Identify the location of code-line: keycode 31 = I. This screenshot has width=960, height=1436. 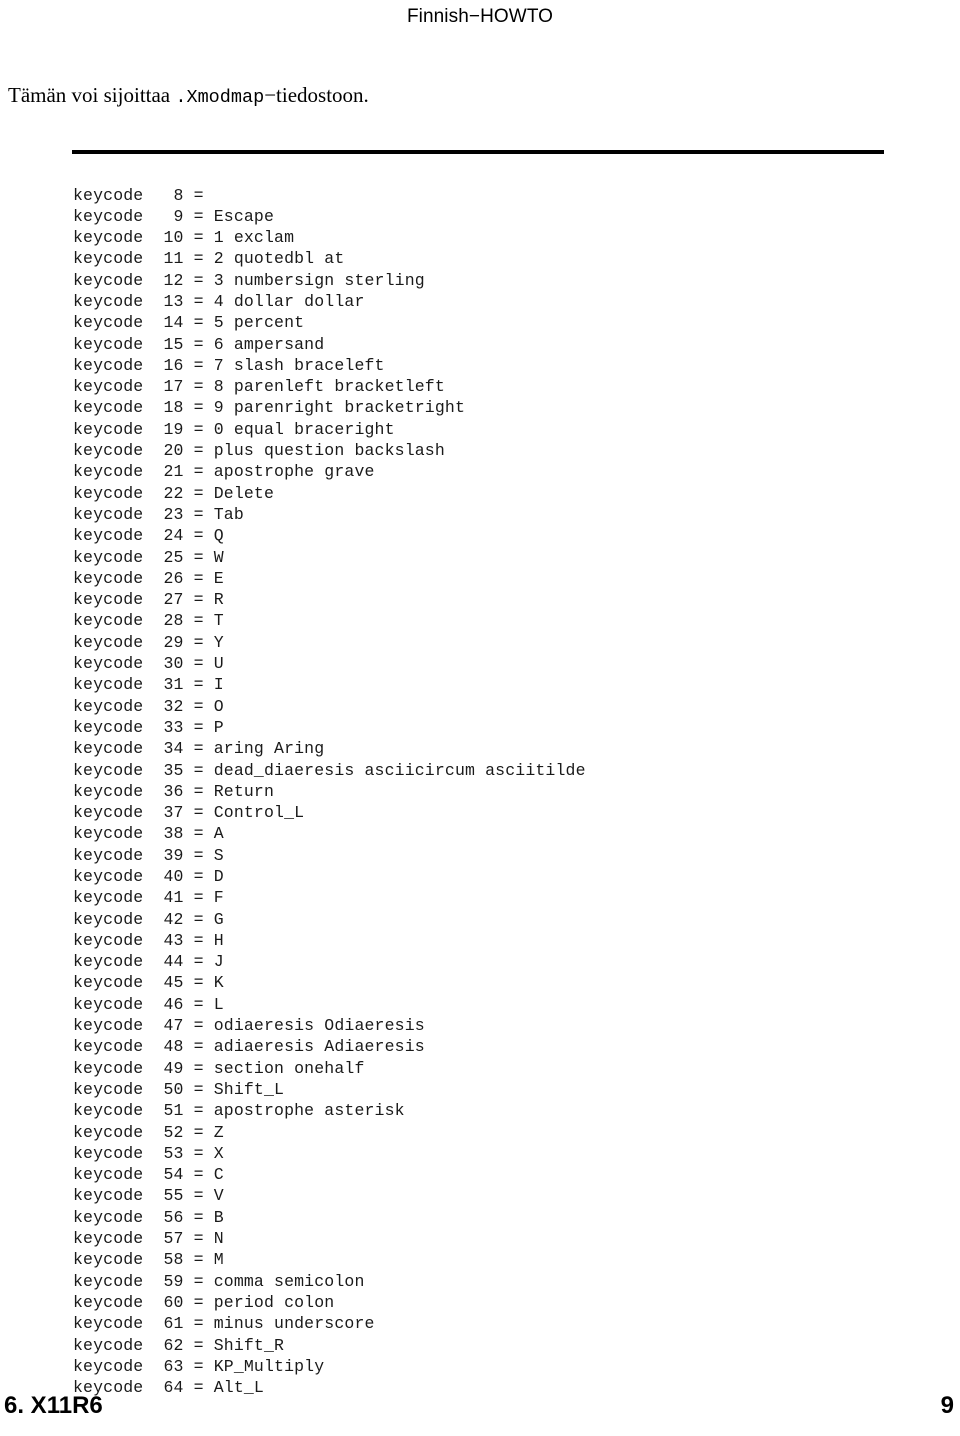
(148, 685).